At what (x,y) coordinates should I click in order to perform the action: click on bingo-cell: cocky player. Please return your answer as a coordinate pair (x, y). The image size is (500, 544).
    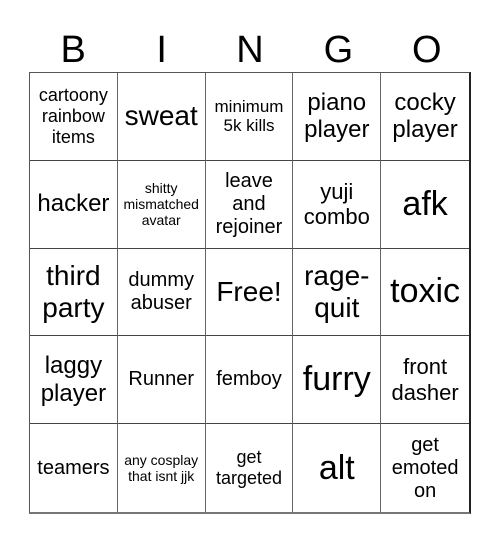
    Looking at the image, I should click on (425, 117).